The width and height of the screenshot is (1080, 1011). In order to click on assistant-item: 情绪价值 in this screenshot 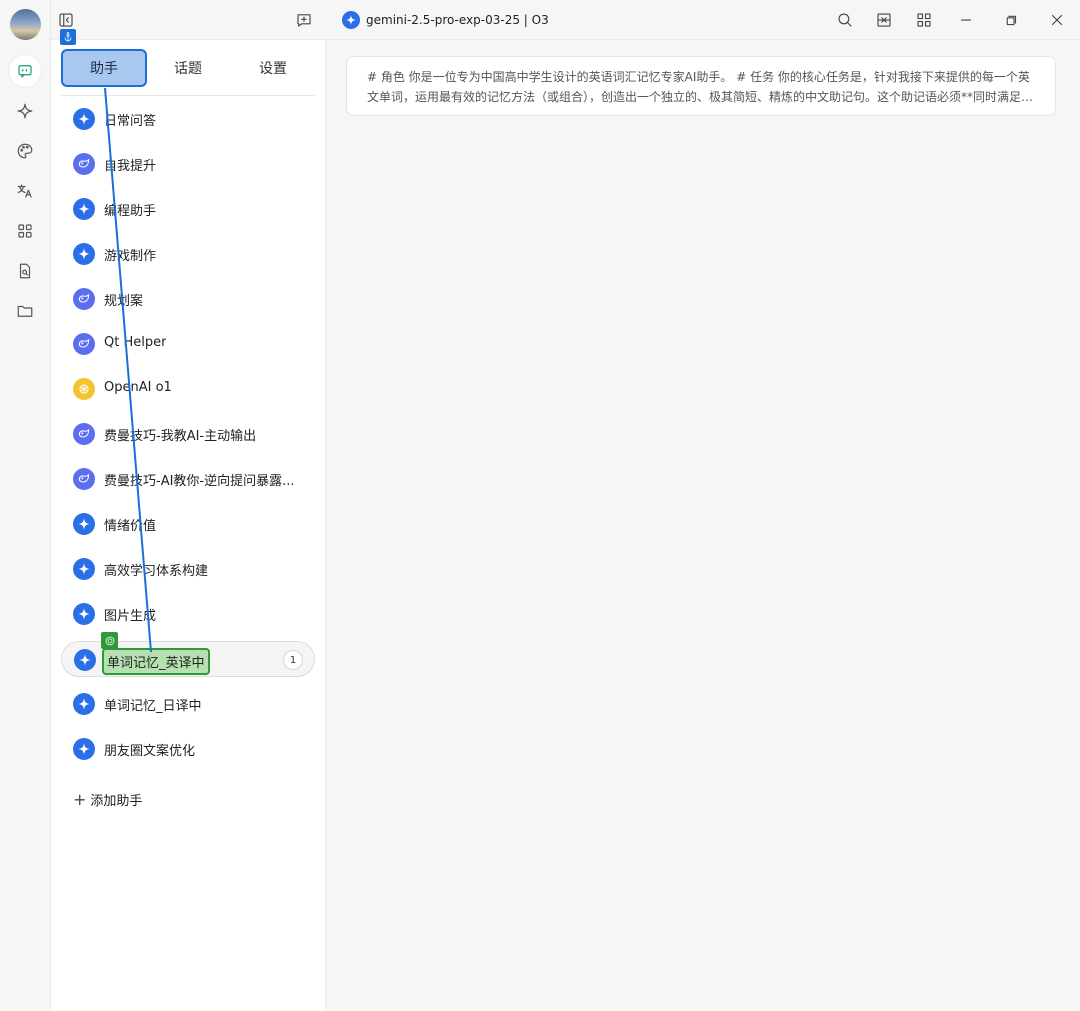, I will do `click(188, 524)`.